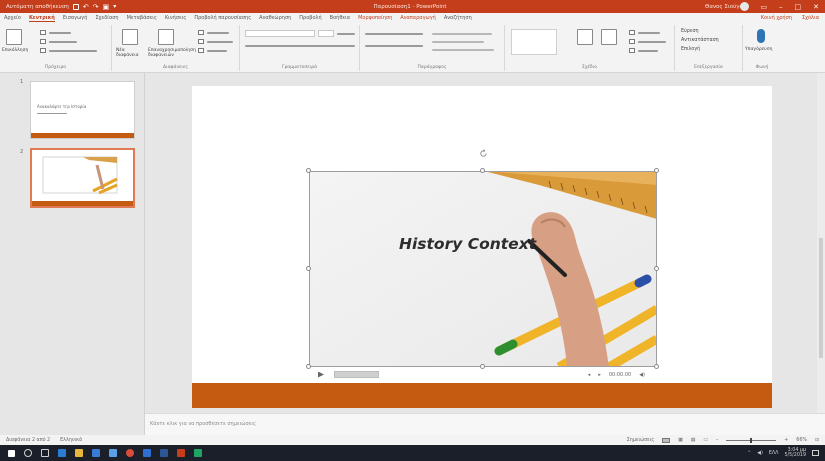 Image resolution: width=825 pixels, height=461 pixels. I want to click on new-slide-button: Νέα διαφάνεια, so click(130, 53).